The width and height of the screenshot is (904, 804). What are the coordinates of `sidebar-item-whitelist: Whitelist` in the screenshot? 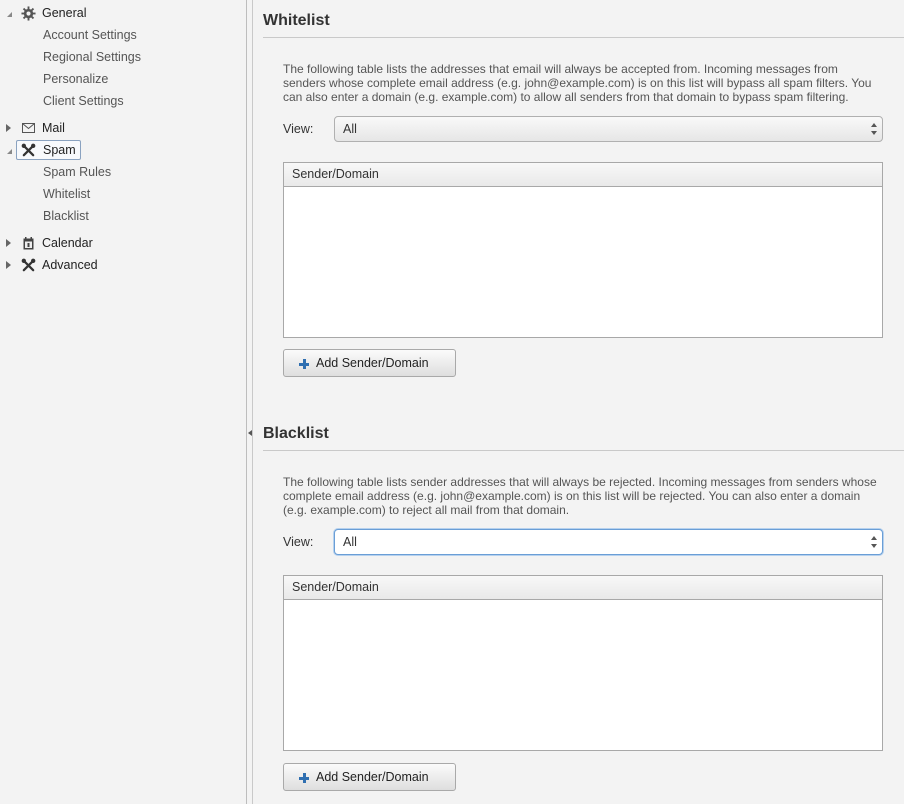 It's located at (123, 194).